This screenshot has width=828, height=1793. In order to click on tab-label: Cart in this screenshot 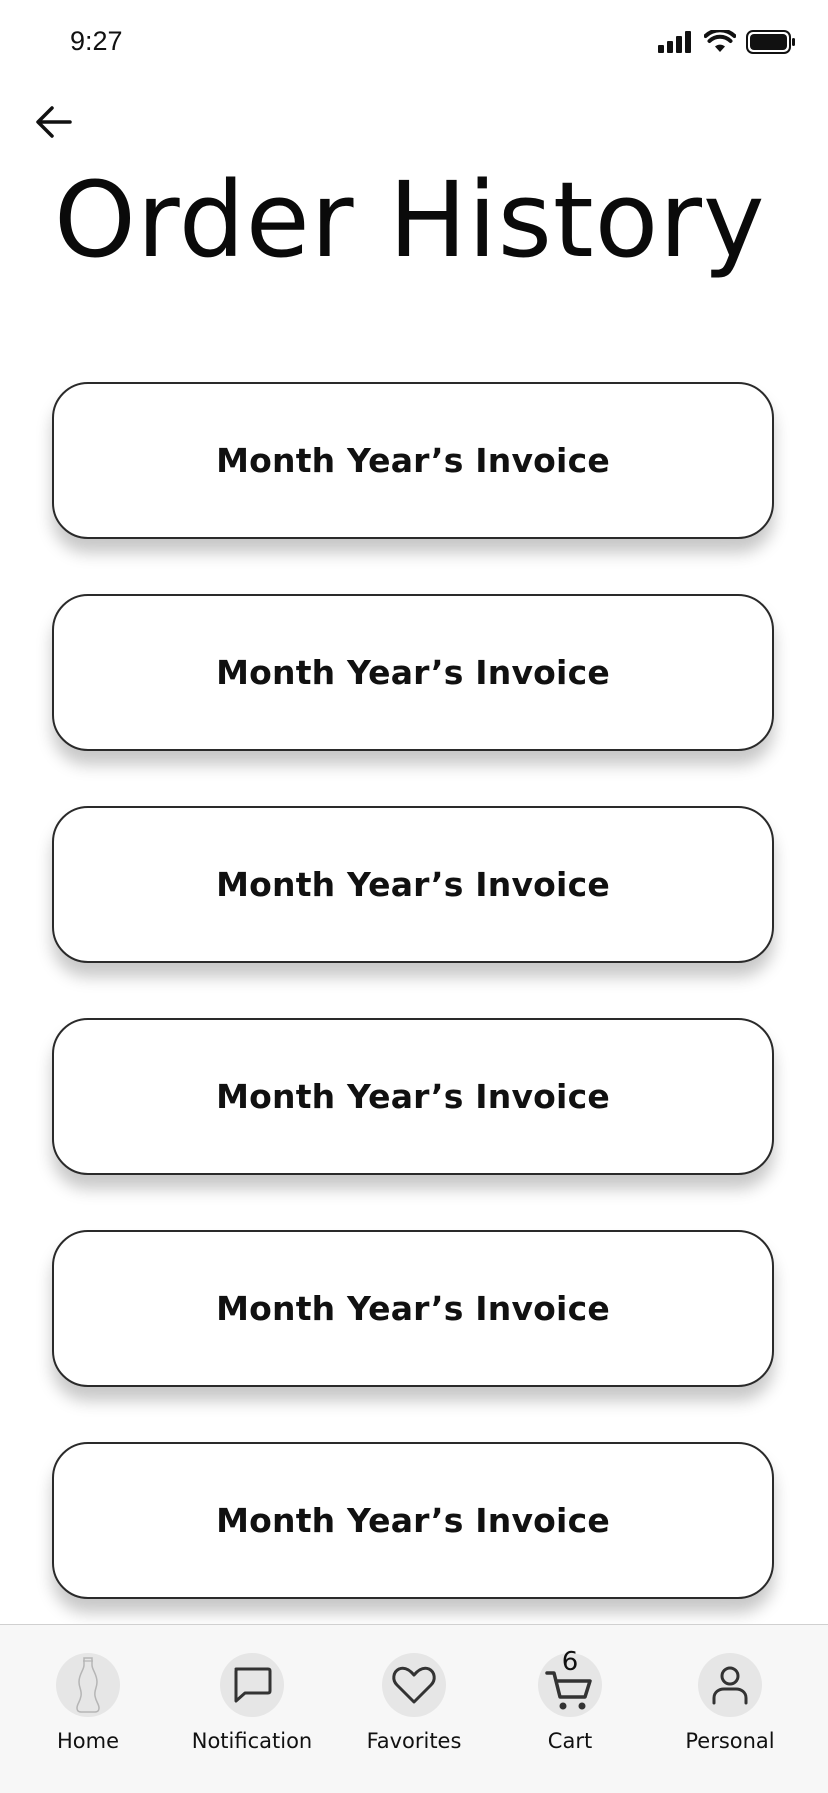, I will do `click(570, 1741)`.